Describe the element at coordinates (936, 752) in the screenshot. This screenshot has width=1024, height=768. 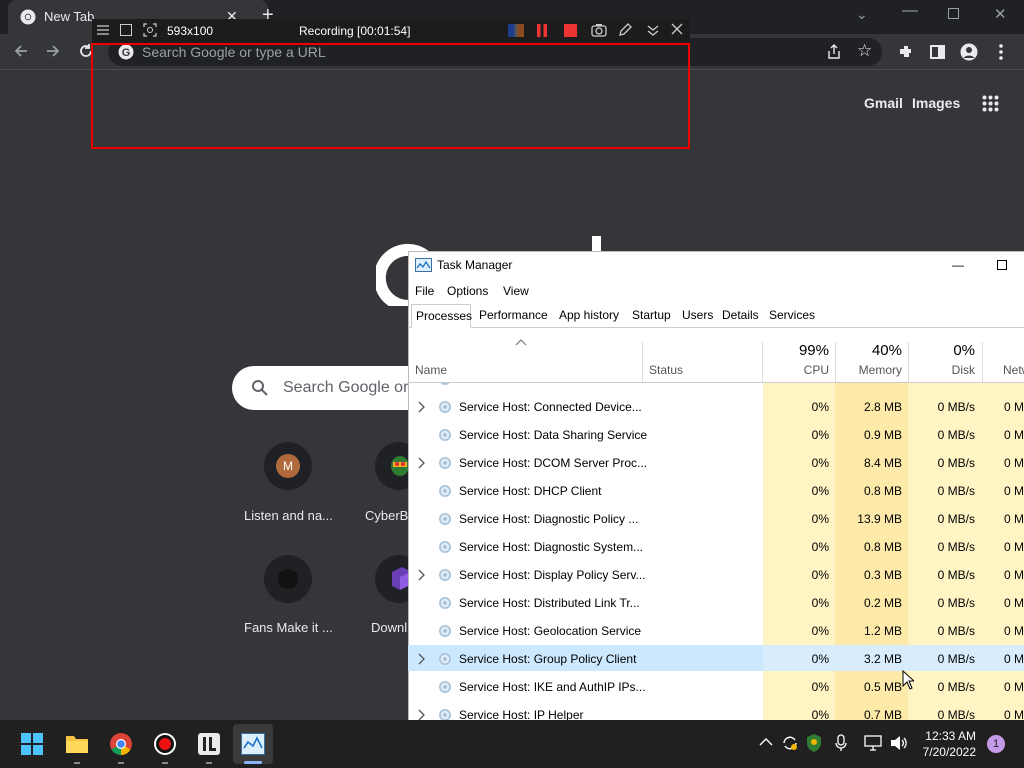
I see `clock-date: 7/20/2022` at that location.